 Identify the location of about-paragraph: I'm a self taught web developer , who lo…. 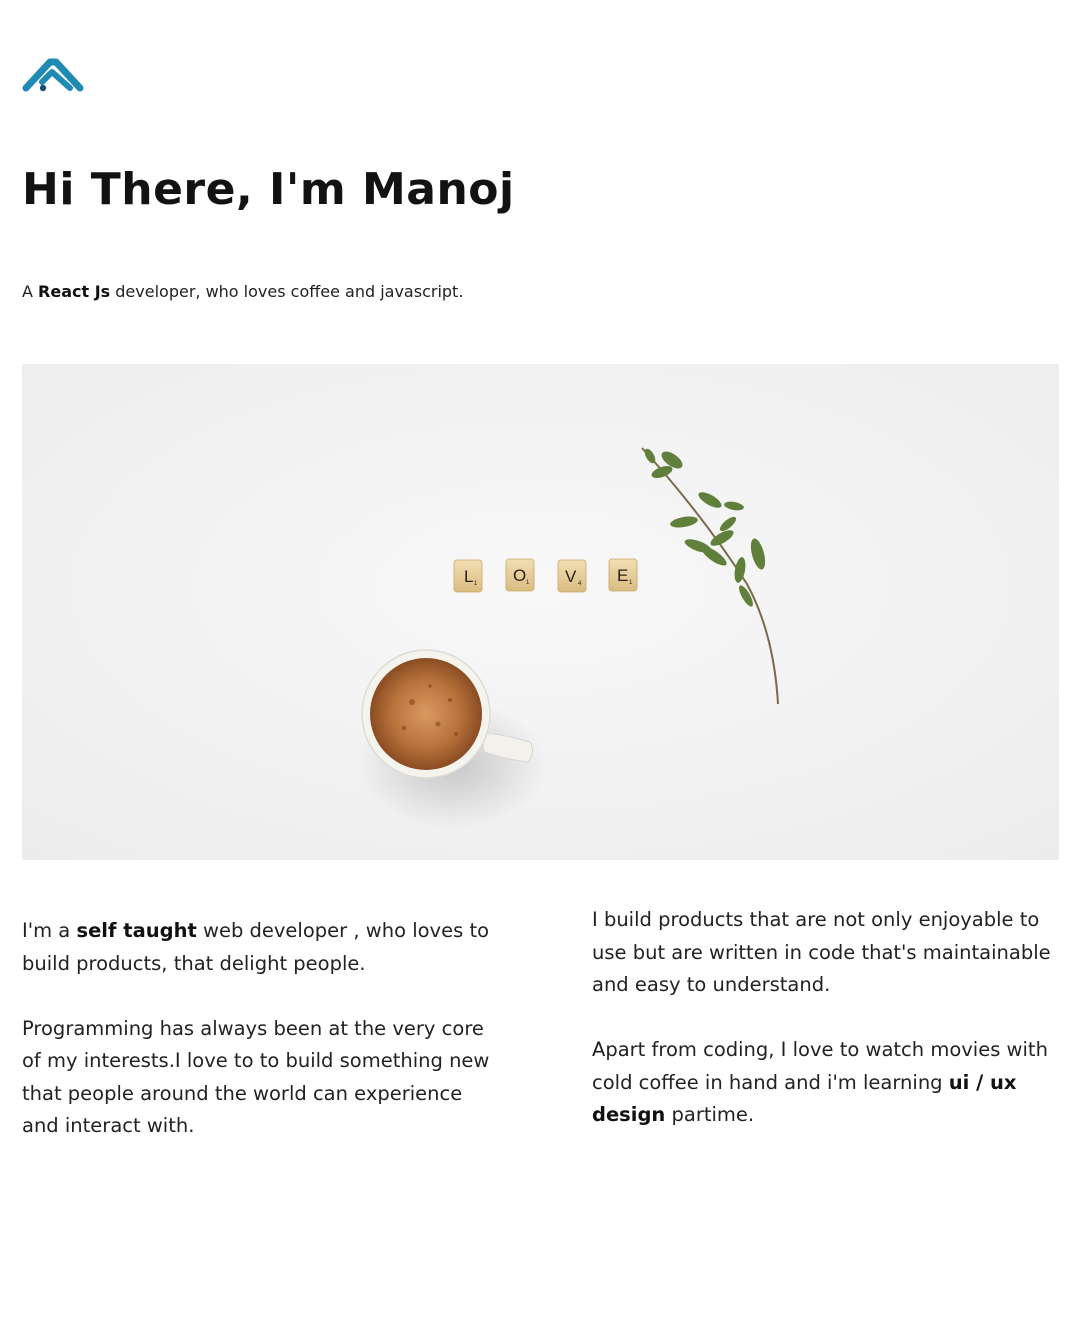
(257, 947).